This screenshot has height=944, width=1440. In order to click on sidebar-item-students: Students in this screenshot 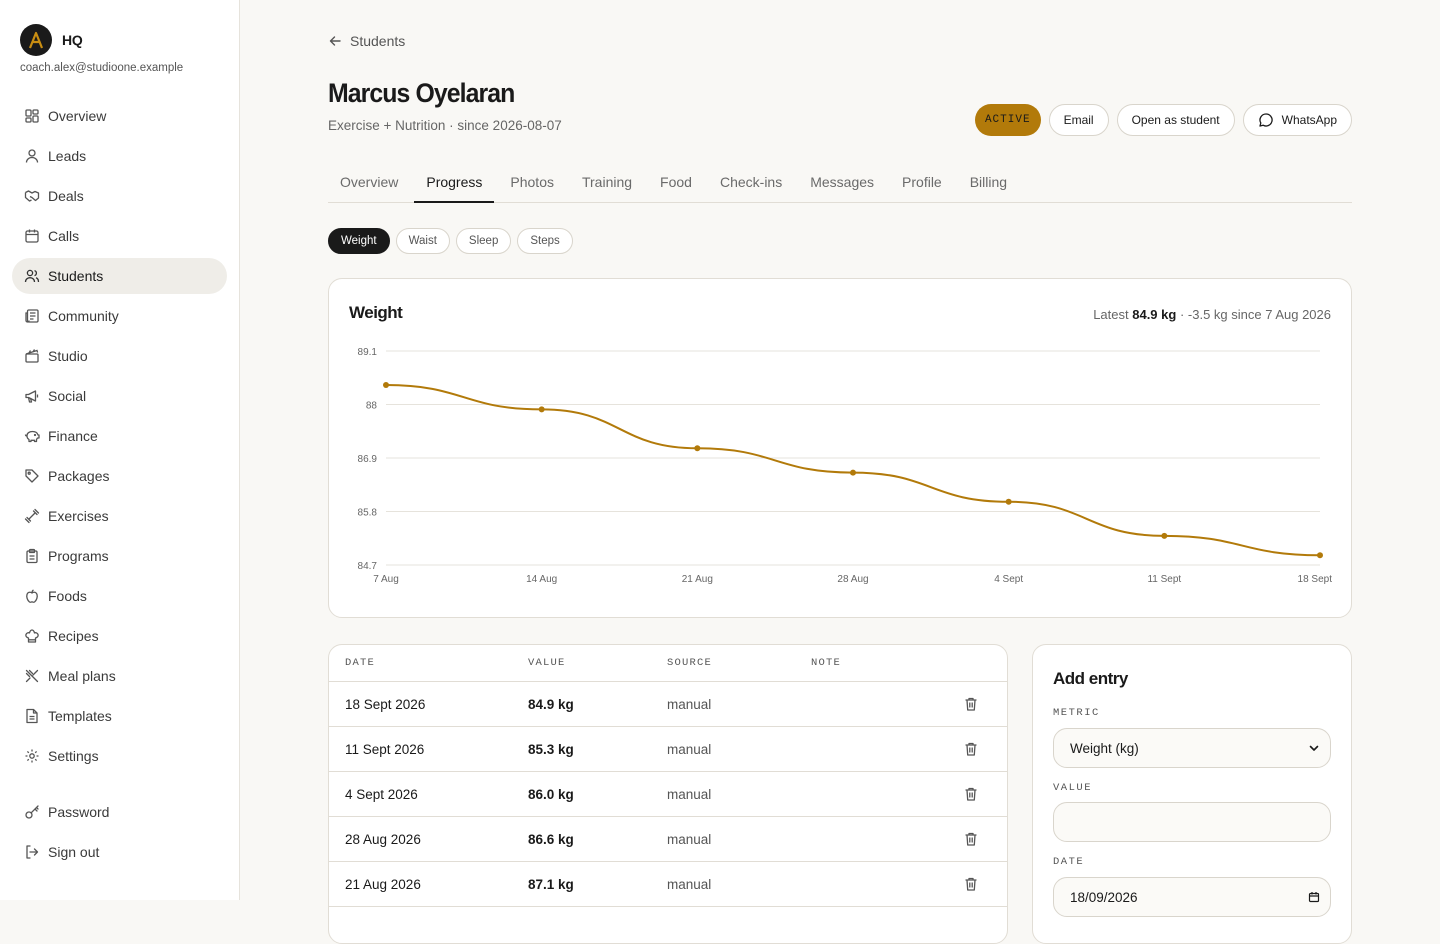, I will do `click(119, 276)`.